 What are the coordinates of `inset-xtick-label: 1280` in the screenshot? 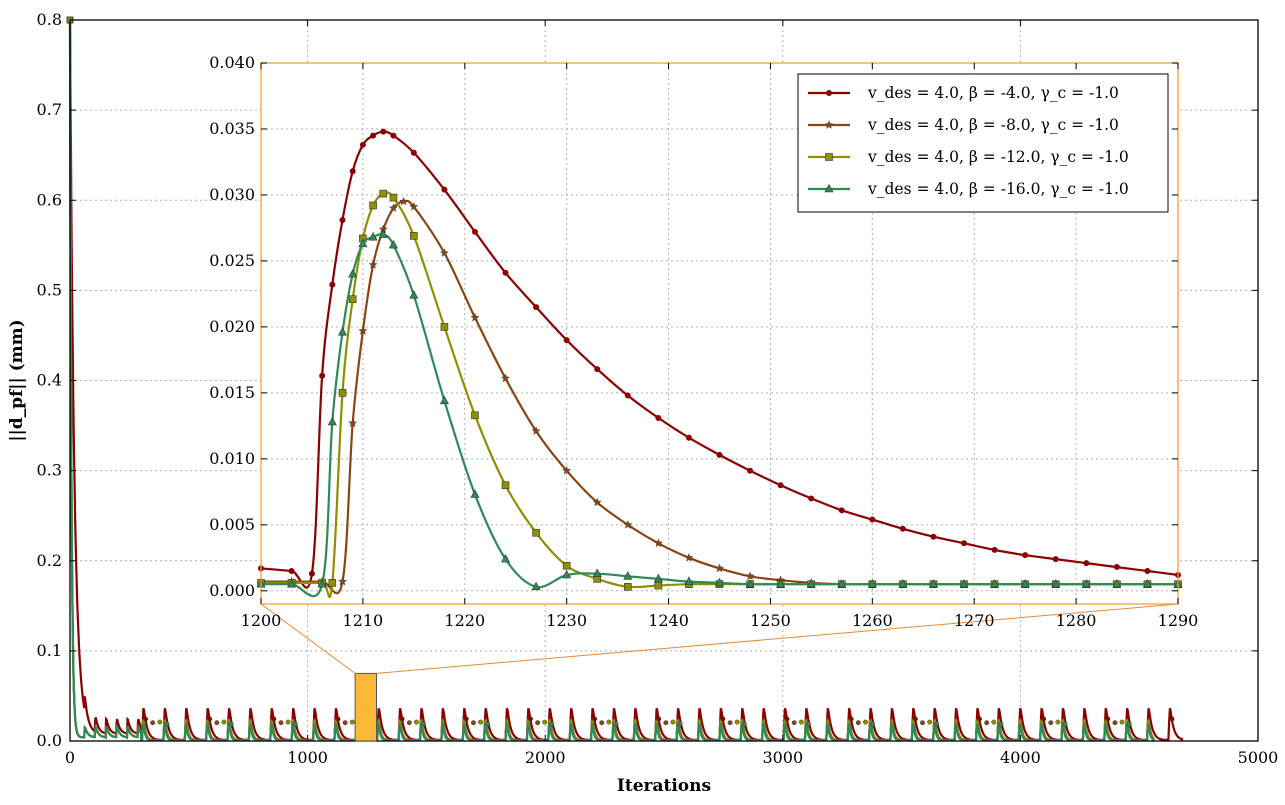 It's located at (1076, 620).